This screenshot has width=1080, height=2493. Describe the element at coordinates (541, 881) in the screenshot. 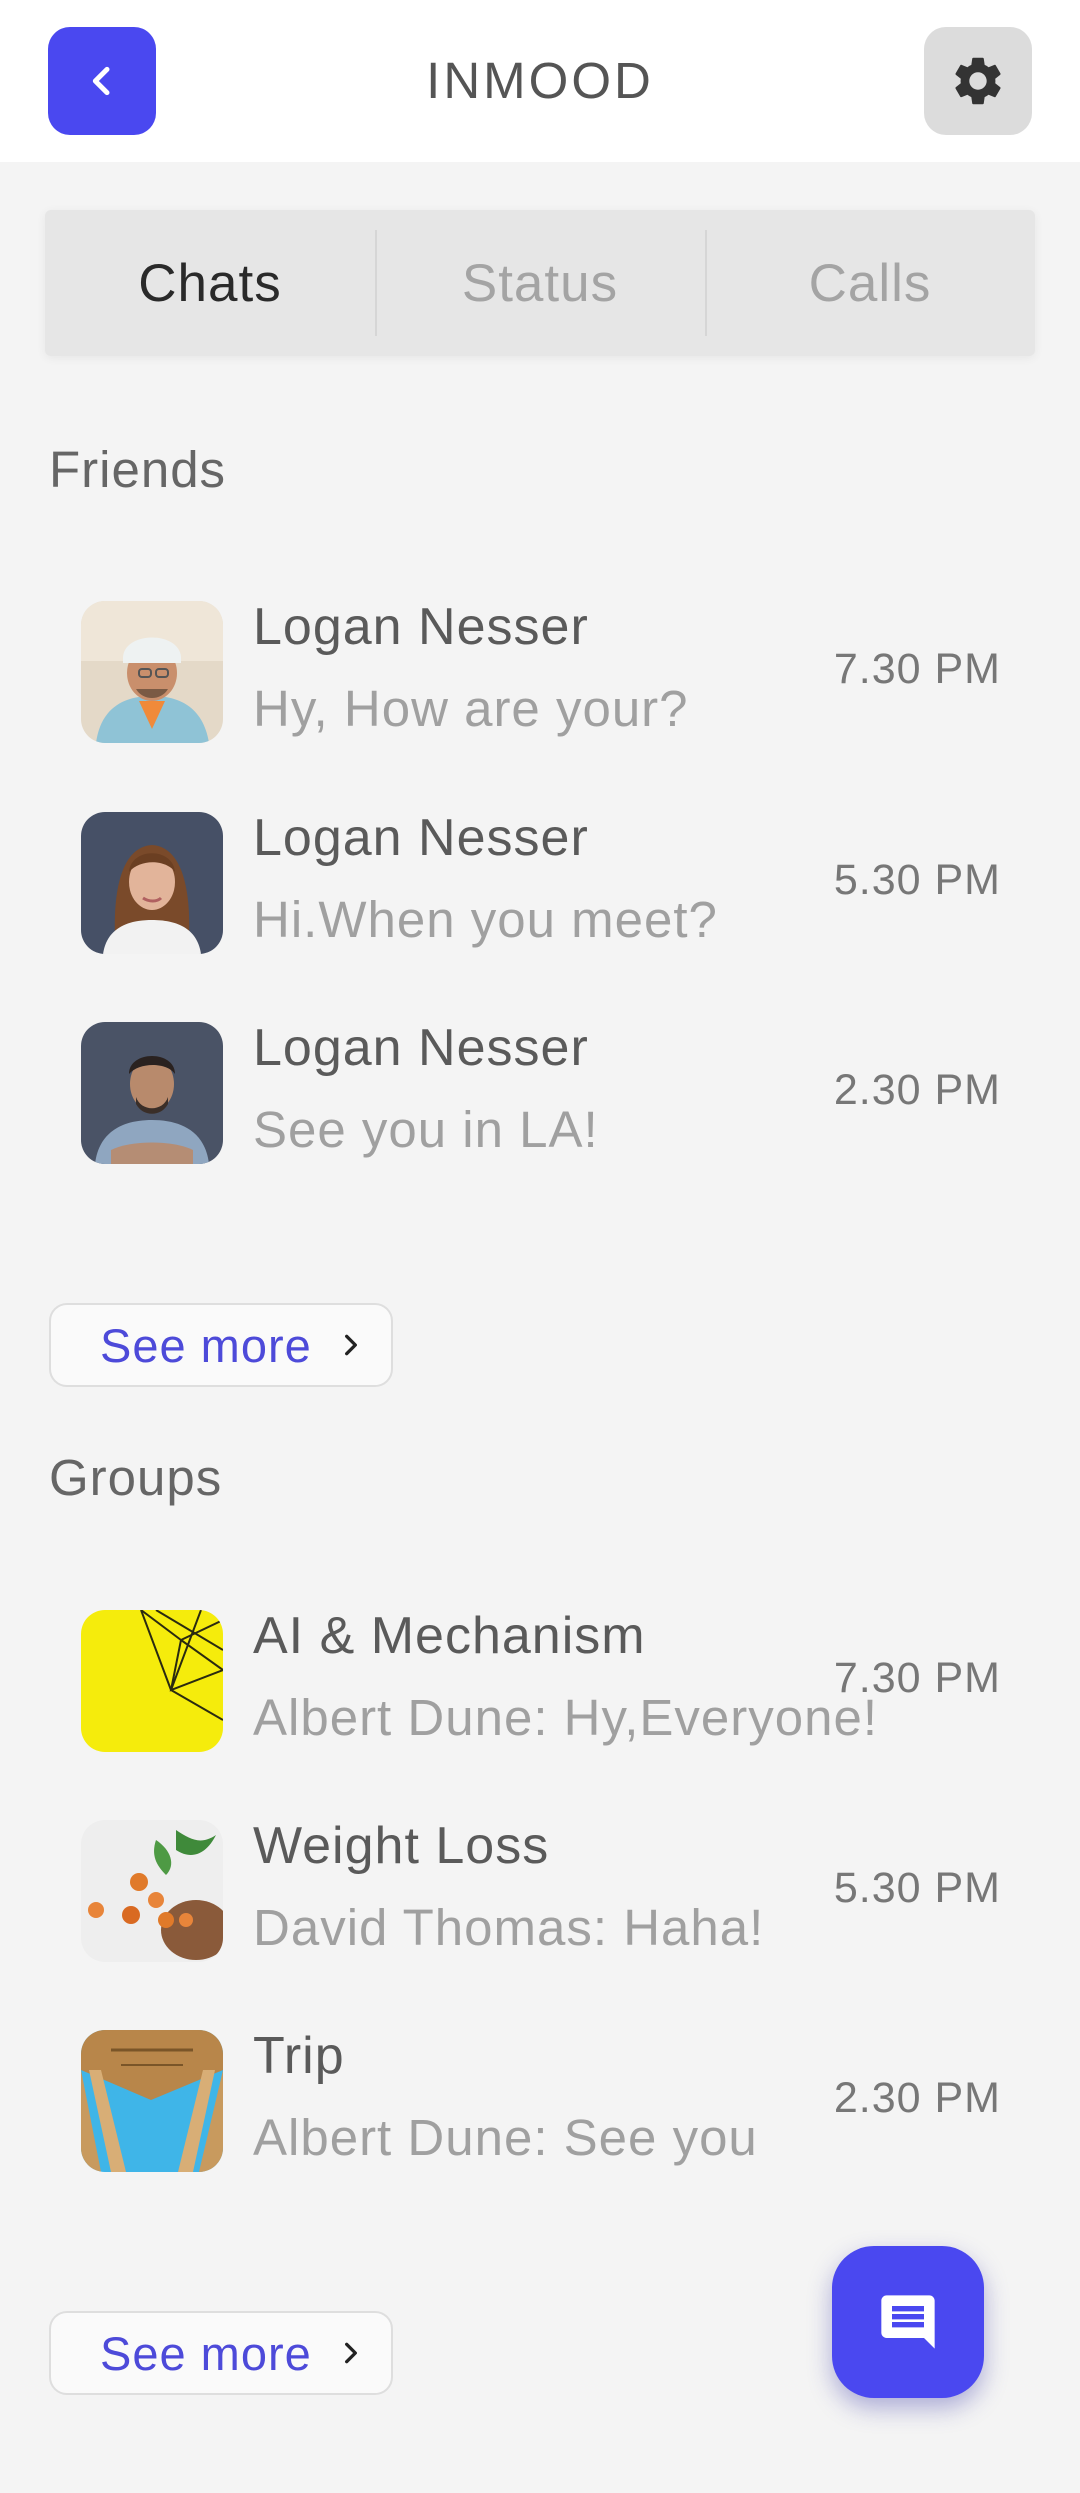

I see `chat-row: Logan Nesser Hi.When you meet? 5.30 PM` at that location.